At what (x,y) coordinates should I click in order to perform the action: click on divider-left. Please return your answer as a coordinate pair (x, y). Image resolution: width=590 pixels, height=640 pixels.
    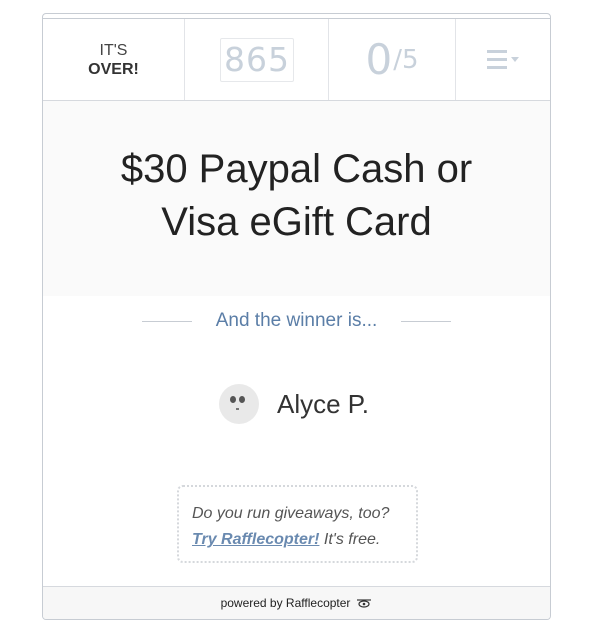
    Looking at the image, I should click on (166, 321).